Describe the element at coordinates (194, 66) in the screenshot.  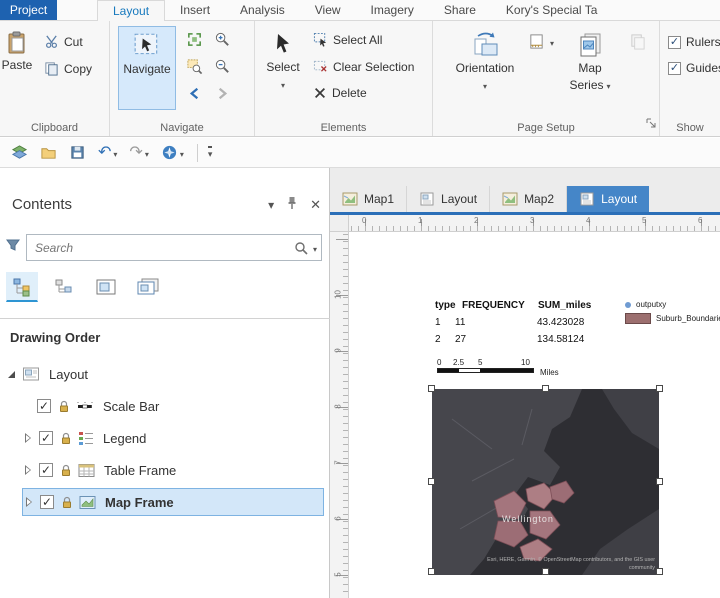
I see `zoom-to-selection-button` at that location.